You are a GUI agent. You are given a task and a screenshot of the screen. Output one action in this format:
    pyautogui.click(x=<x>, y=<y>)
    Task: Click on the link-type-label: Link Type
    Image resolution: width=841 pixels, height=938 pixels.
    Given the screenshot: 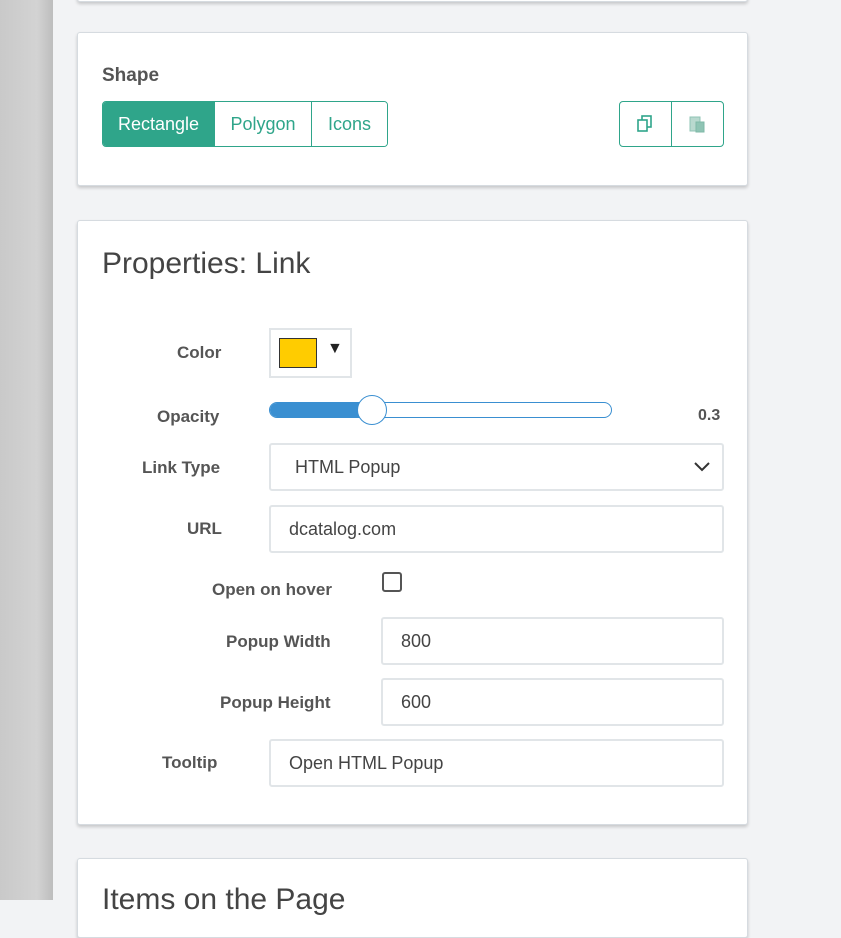 What is the action you would take?
    pyautogui.click(x=181, y=467)
    